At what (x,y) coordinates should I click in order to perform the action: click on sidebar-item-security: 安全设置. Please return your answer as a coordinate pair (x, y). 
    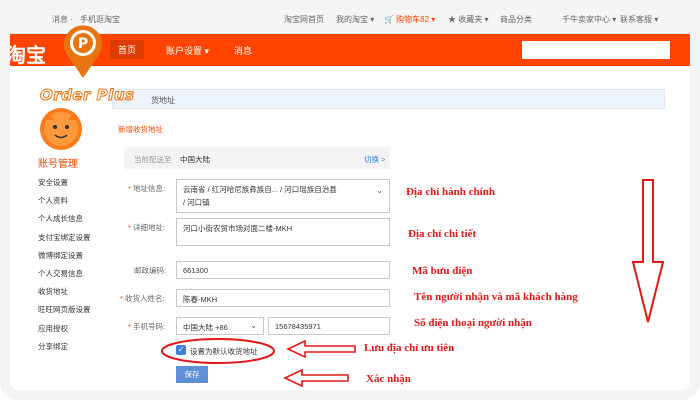
    Looking at the image, I should click on (64, 183).